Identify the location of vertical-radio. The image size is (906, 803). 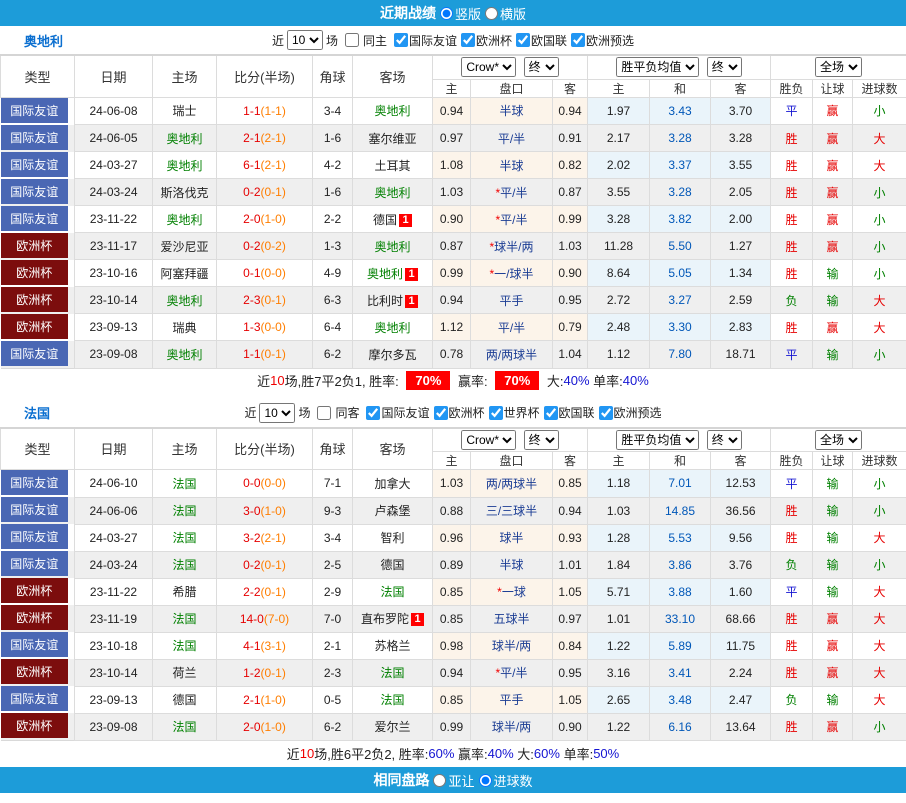
(446, 13).